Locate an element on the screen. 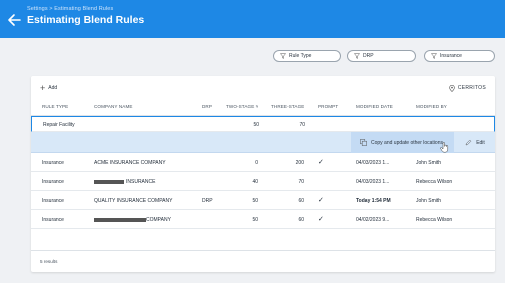 Image resolution: width=505 pixels, height=283 pixels. row-action-bar: Copy and update other locations Edit is located at coordinates (263, 142).